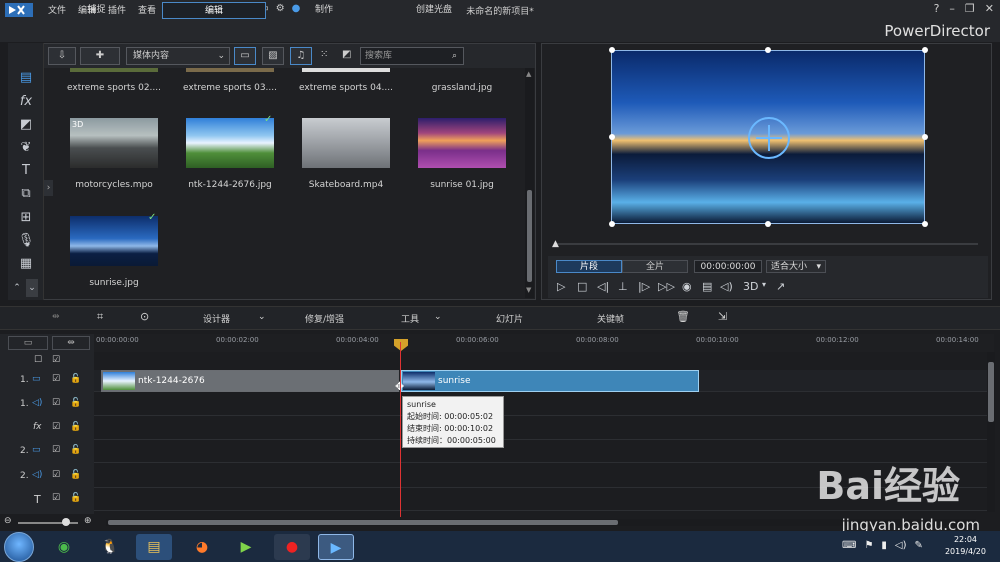  Describe the element at coordinates (324, 10) in the screenshot. I see `tab-produce: 制作` at that location.